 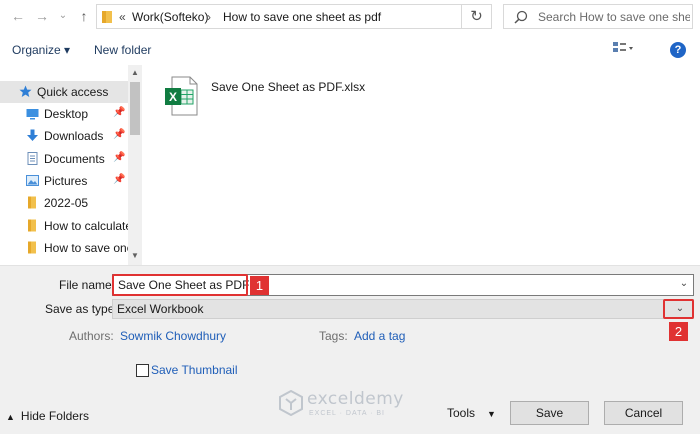 I want to click on help-button: ?, so click(x=678, y=50).